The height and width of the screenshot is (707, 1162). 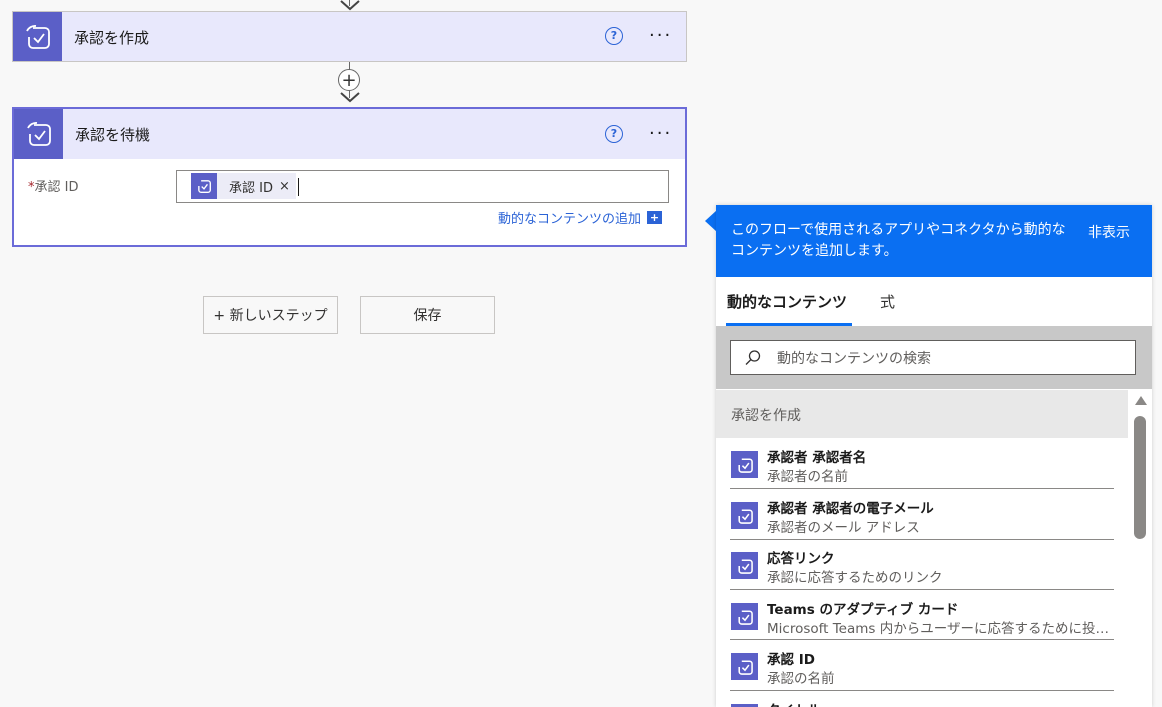 What do you see at coordinates (204, 186) in the screenshot?
I see `approval-token-icon` at bounding box center [204, 186].